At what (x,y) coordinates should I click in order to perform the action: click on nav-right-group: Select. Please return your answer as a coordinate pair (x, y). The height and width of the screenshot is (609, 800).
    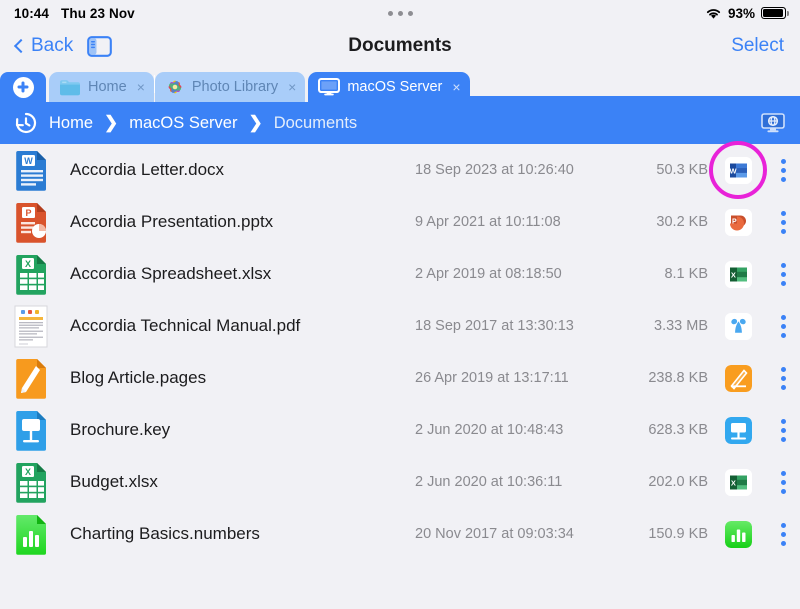
    Looking at the image, I should click on (757, 46).